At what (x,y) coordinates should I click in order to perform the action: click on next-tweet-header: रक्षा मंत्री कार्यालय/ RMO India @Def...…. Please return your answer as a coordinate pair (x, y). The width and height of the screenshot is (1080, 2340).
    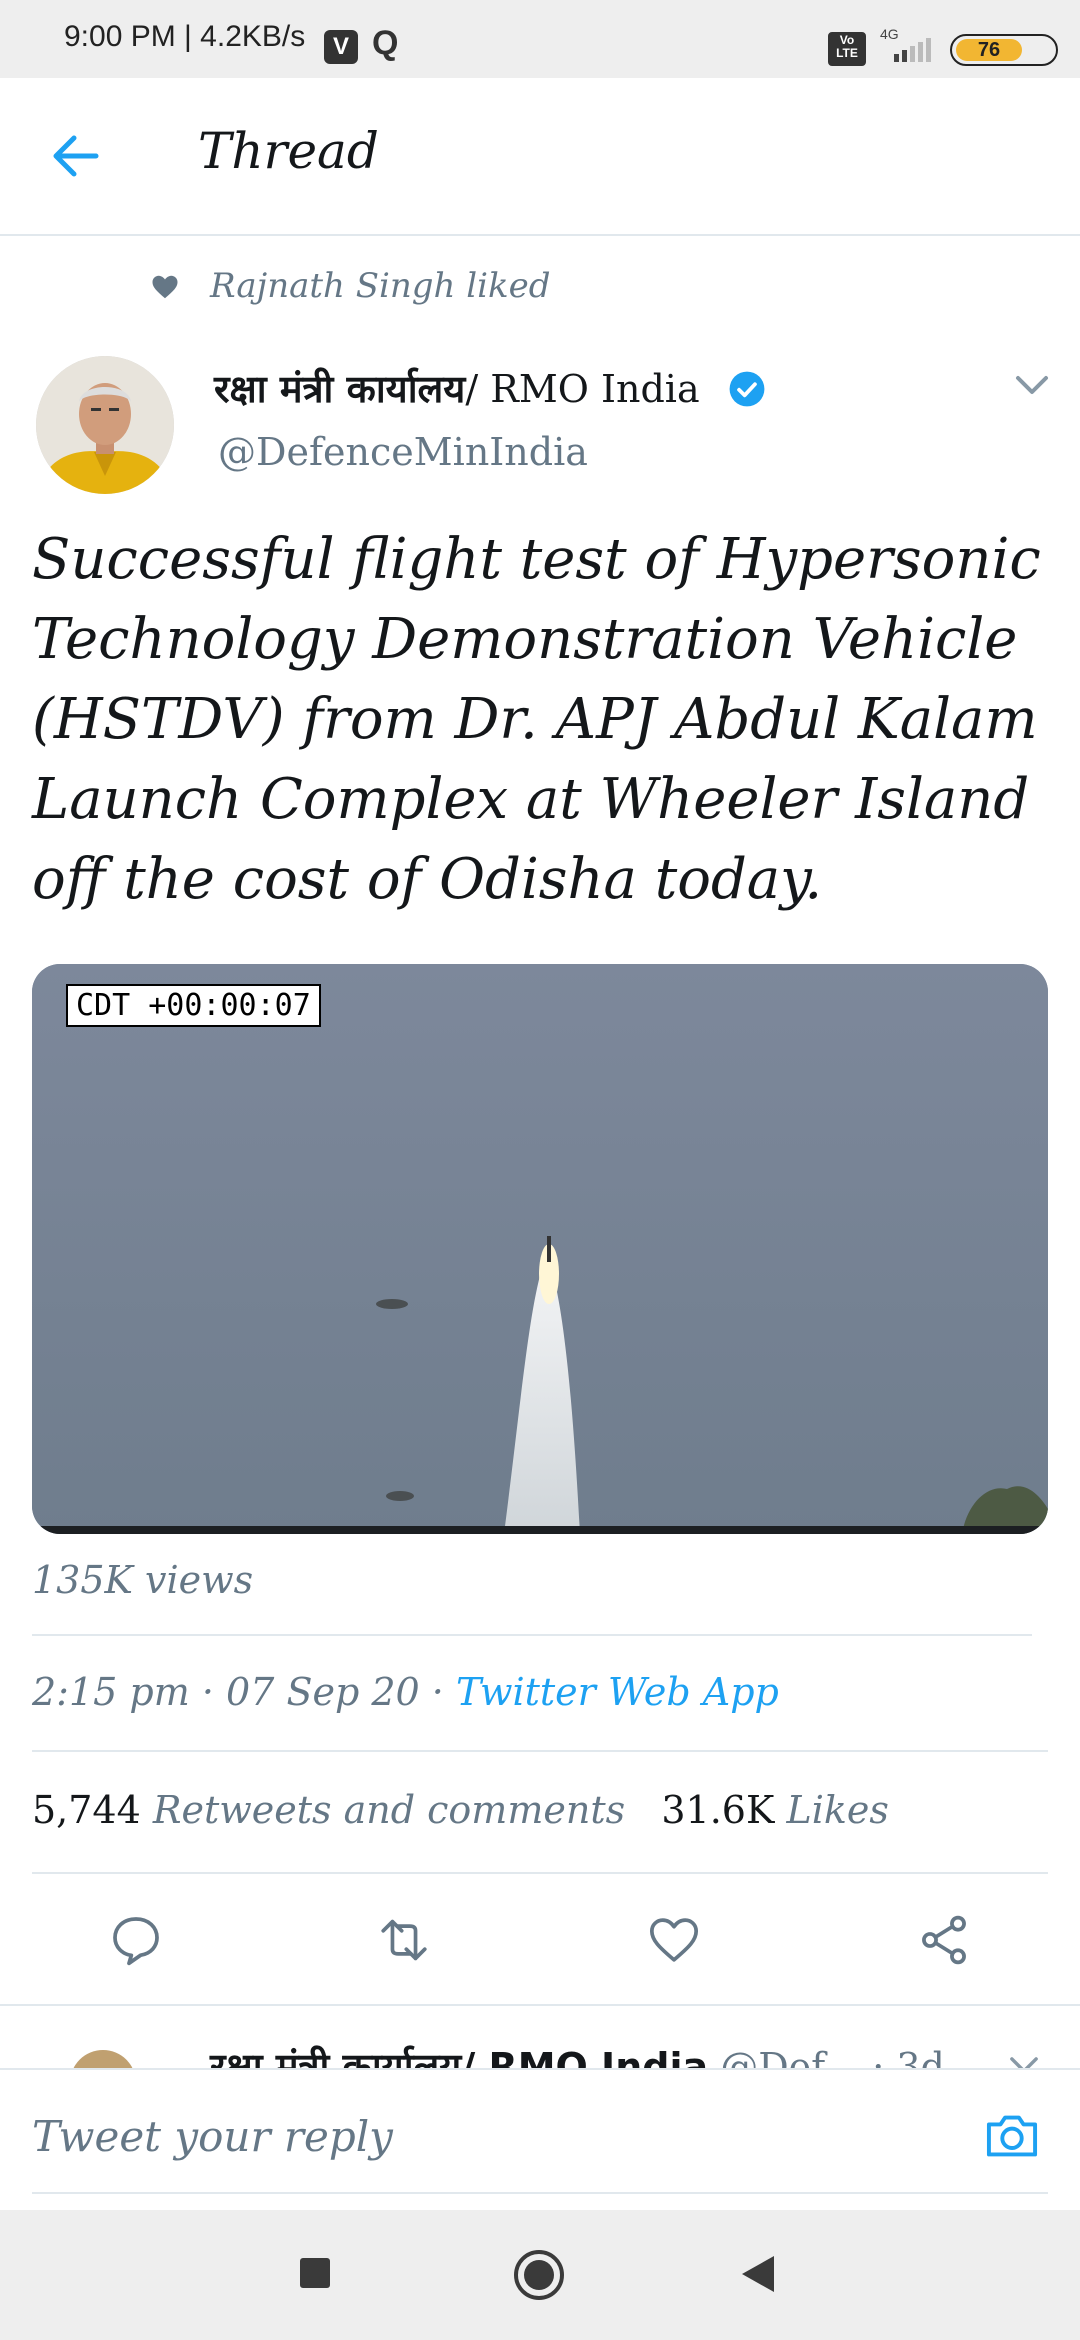
    Looking at the image, I should click on (577, 2054).